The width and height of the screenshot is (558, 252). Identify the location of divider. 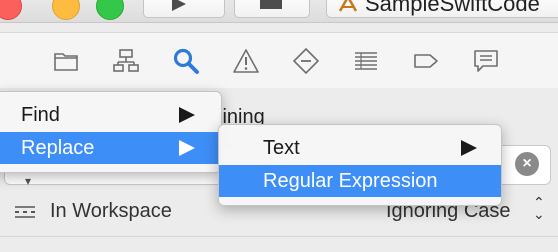
(279, 236).